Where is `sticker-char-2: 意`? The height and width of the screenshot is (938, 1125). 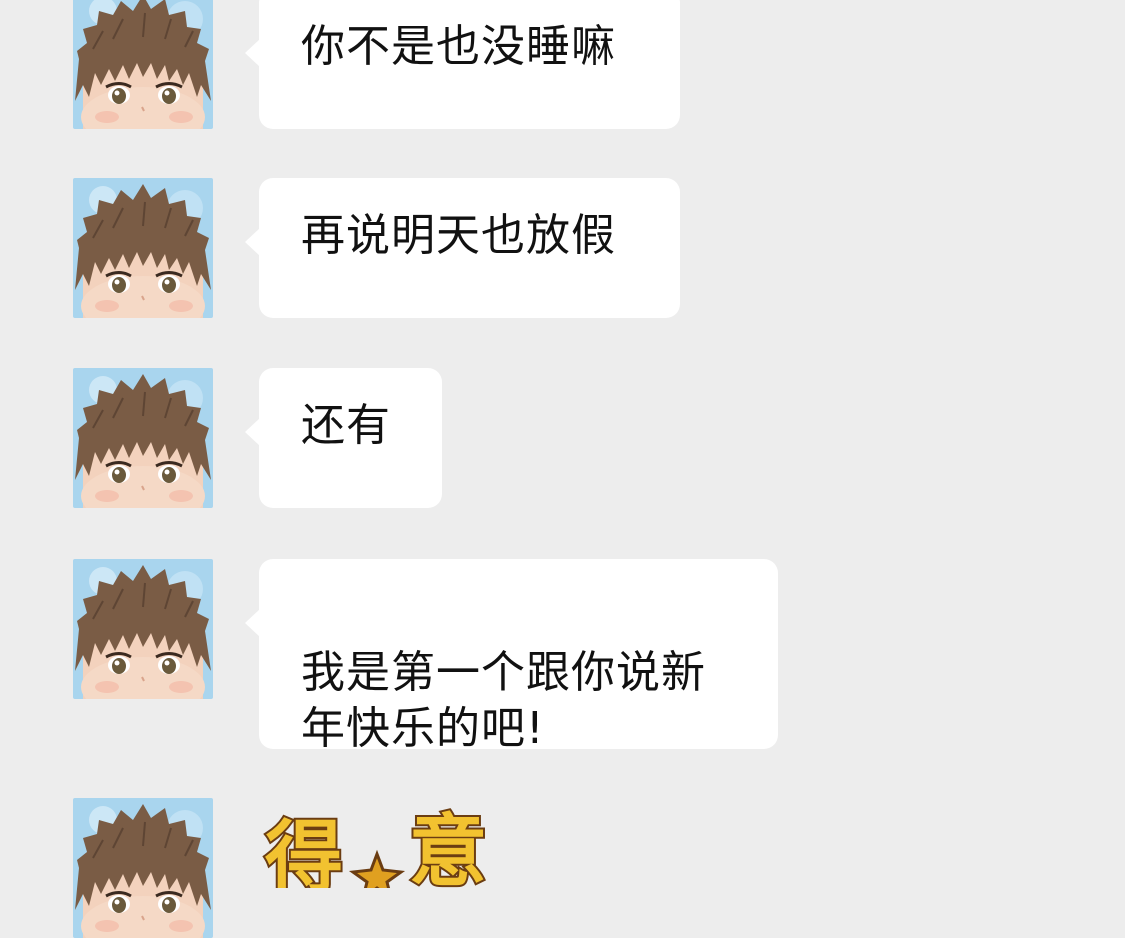
sticker-char-2: 意 is located at coordinates (448, 847).